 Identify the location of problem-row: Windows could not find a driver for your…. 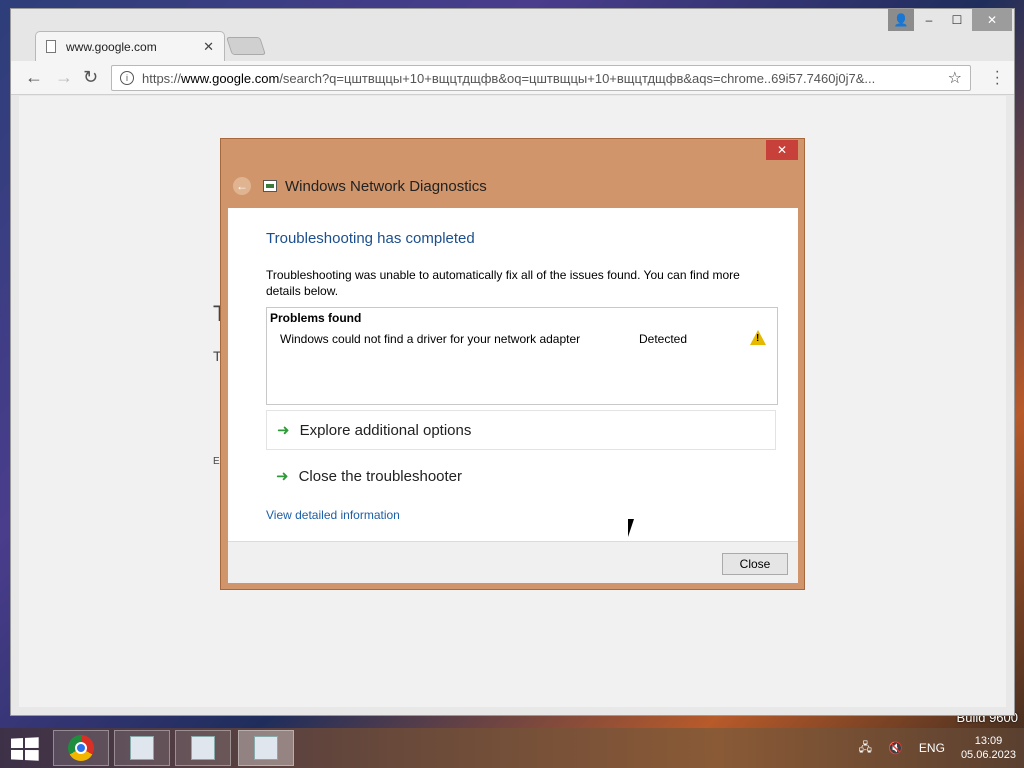
(523, 339).